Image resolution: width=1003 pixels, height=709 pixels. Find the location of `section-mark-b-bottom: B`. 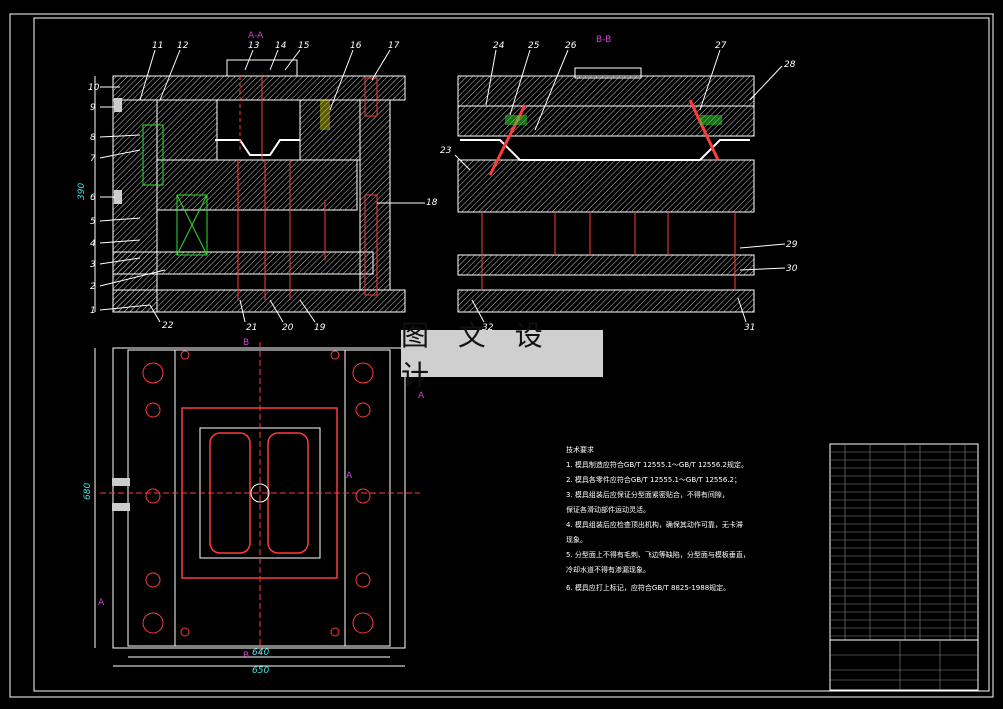

section-mark-b-bottom: B is located at coordinates (246, 656).